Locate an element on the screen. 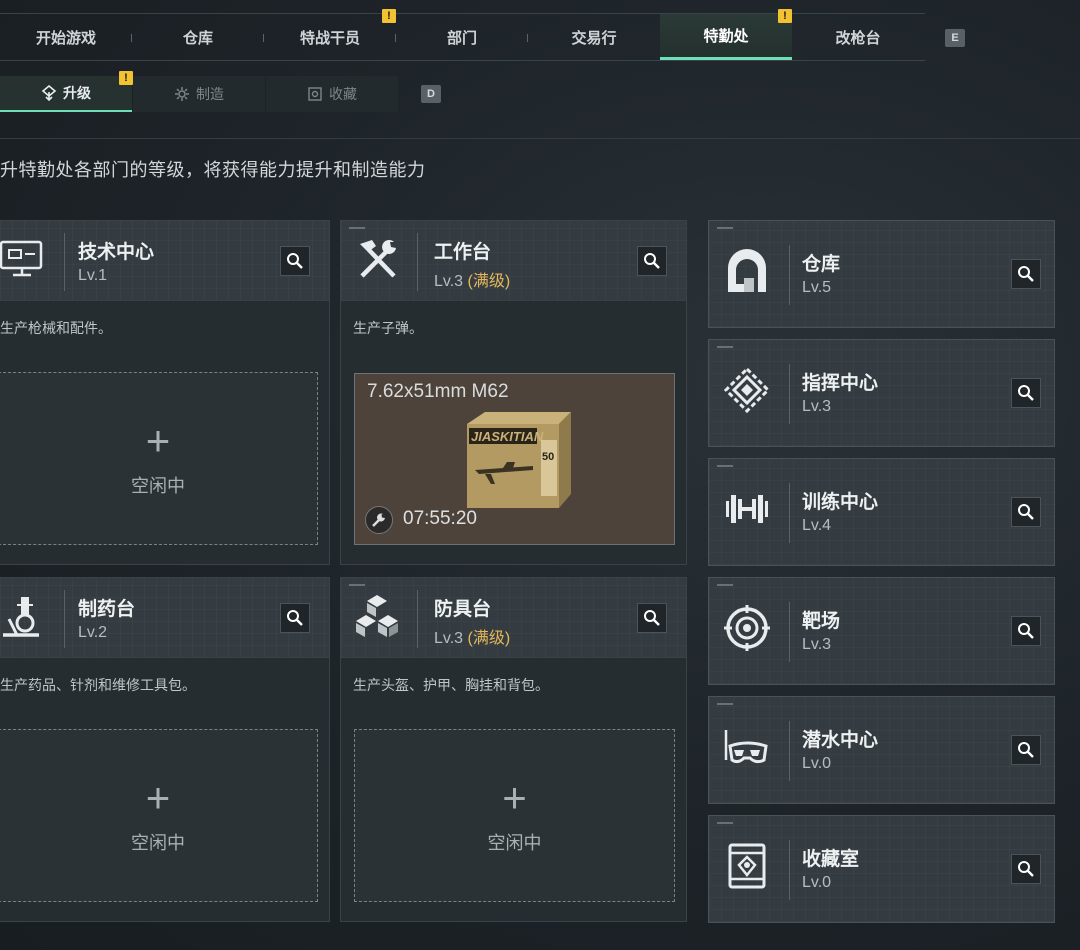  page-description: 升特勤处各部门的等级，将获得能力提升和制造能力 is located at coordinates (213, 170).